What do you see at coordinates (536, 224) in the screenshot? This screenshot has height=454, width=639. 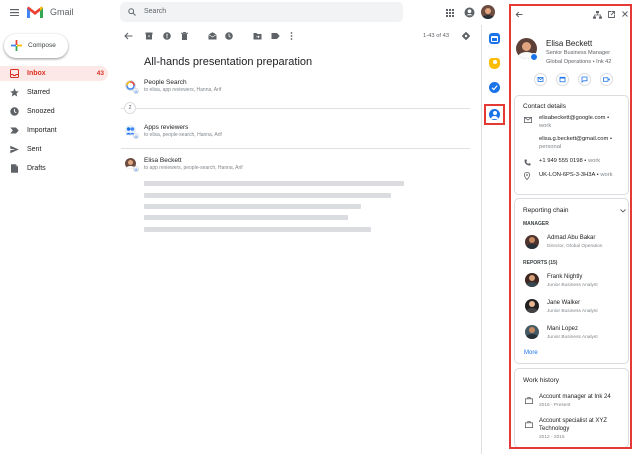 I see `manager-label: MANAGER` at bounding box center [536, 224].